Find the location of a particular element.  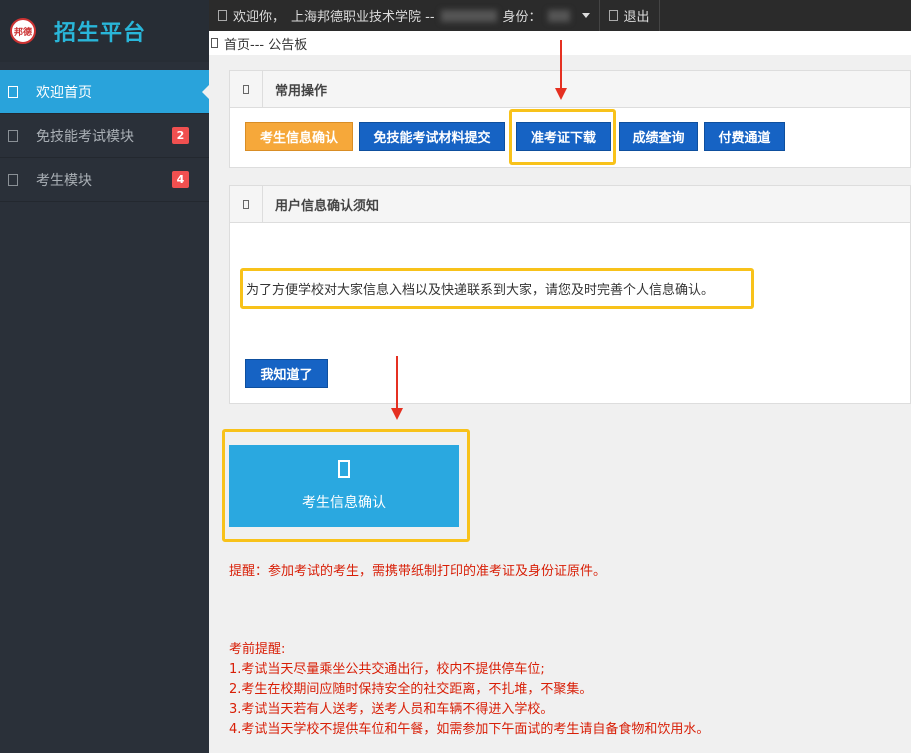

logout-button: 退出 is located at coordinates (630, 15).